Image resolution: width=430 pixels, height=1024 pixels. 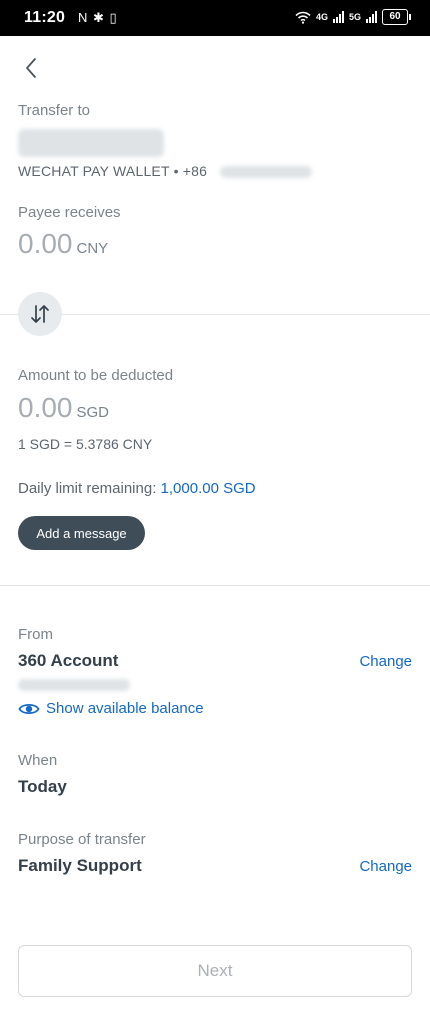 I want to click on chevron-left-icon, so click(x=31, y=68).